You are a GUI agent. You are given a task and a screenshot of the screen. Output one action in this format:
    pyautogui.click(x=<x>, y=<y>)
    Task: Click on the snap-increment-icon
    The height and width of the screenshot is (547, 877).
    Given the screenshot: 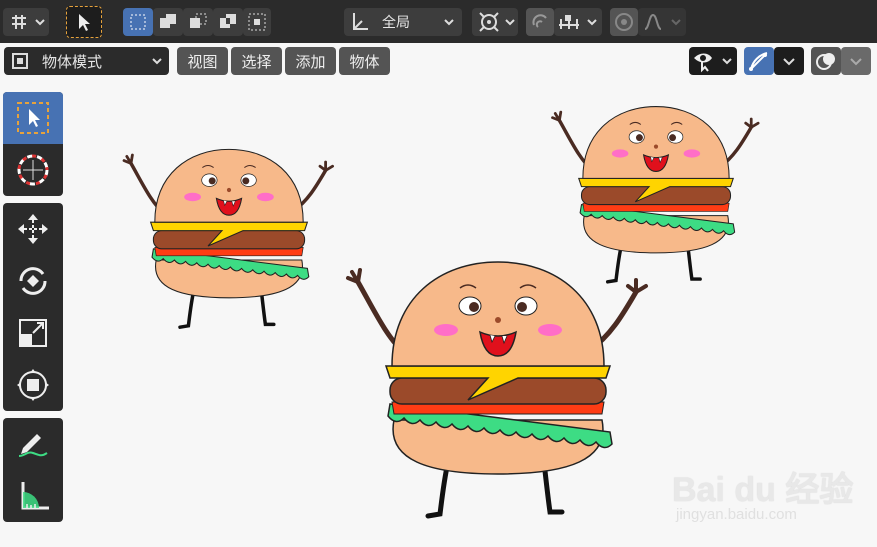 What is the action you would take?
    pyautogui.click(x=578, y=22)
    